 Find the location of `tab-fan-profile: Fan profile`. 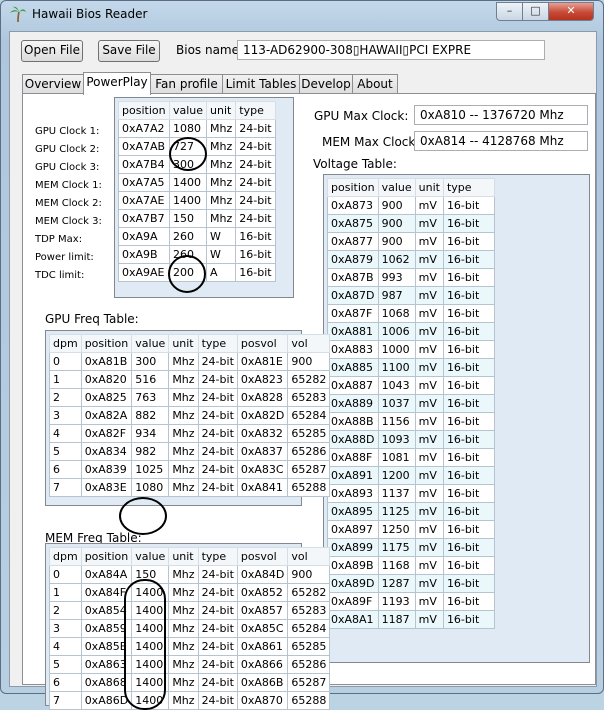

tab-fan-profile: Fan profile is located at coordinates (186, 84).